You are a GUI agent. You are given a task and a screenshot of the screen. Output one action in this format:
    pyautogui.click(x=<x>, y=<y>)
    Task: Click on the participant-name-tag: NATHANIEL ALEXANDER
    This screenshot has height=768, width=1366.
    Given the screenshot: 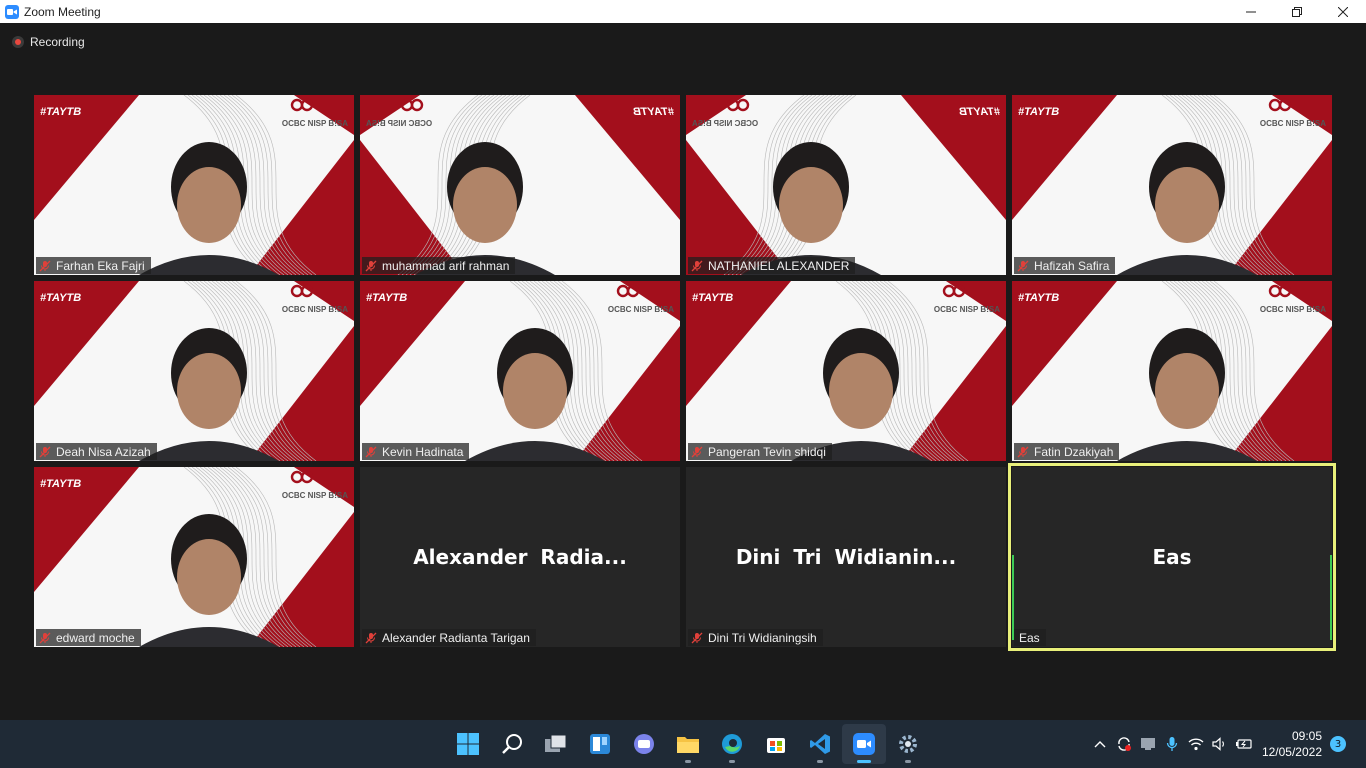 What is the action you would take?
    pyautogui.click(x=772, y=265)
    